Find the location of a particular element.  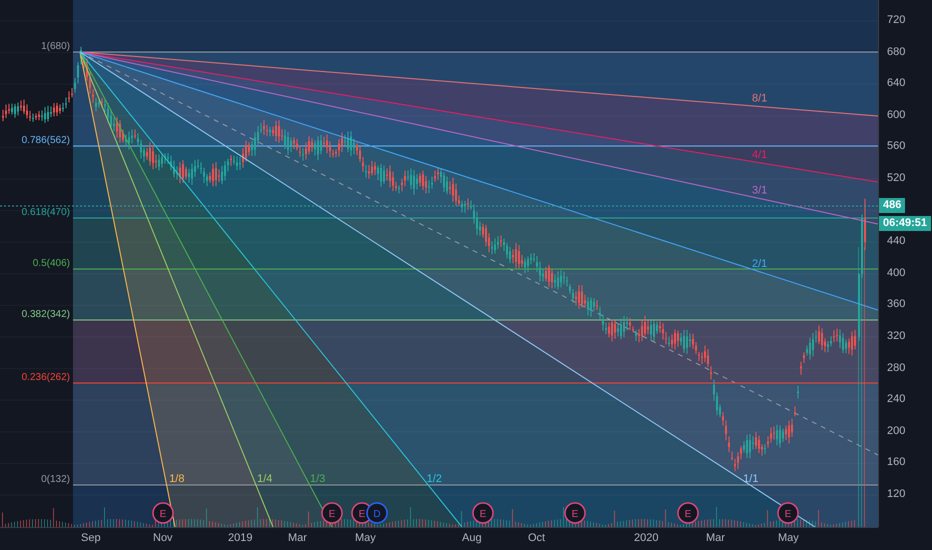

last-price-badge: 486 is located at coordinates (892, 205).